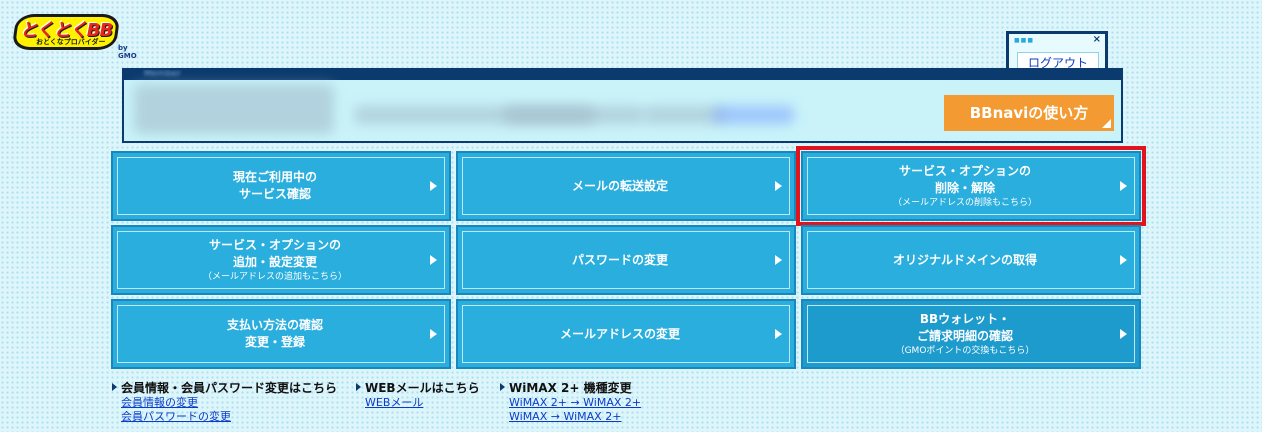 This screenshot has width=1262, height=432. What do you see at coordinates (229, 403) in the screenshot?
I see `link-member-info-change: 会員情報の変更` at bounding box center [229, 403].